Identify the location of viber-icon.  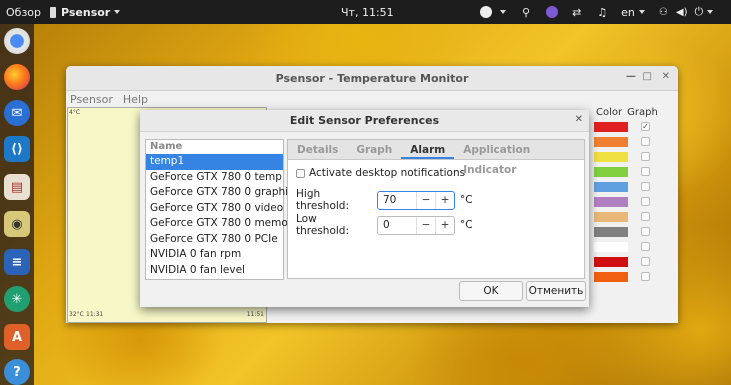
(552, 12).